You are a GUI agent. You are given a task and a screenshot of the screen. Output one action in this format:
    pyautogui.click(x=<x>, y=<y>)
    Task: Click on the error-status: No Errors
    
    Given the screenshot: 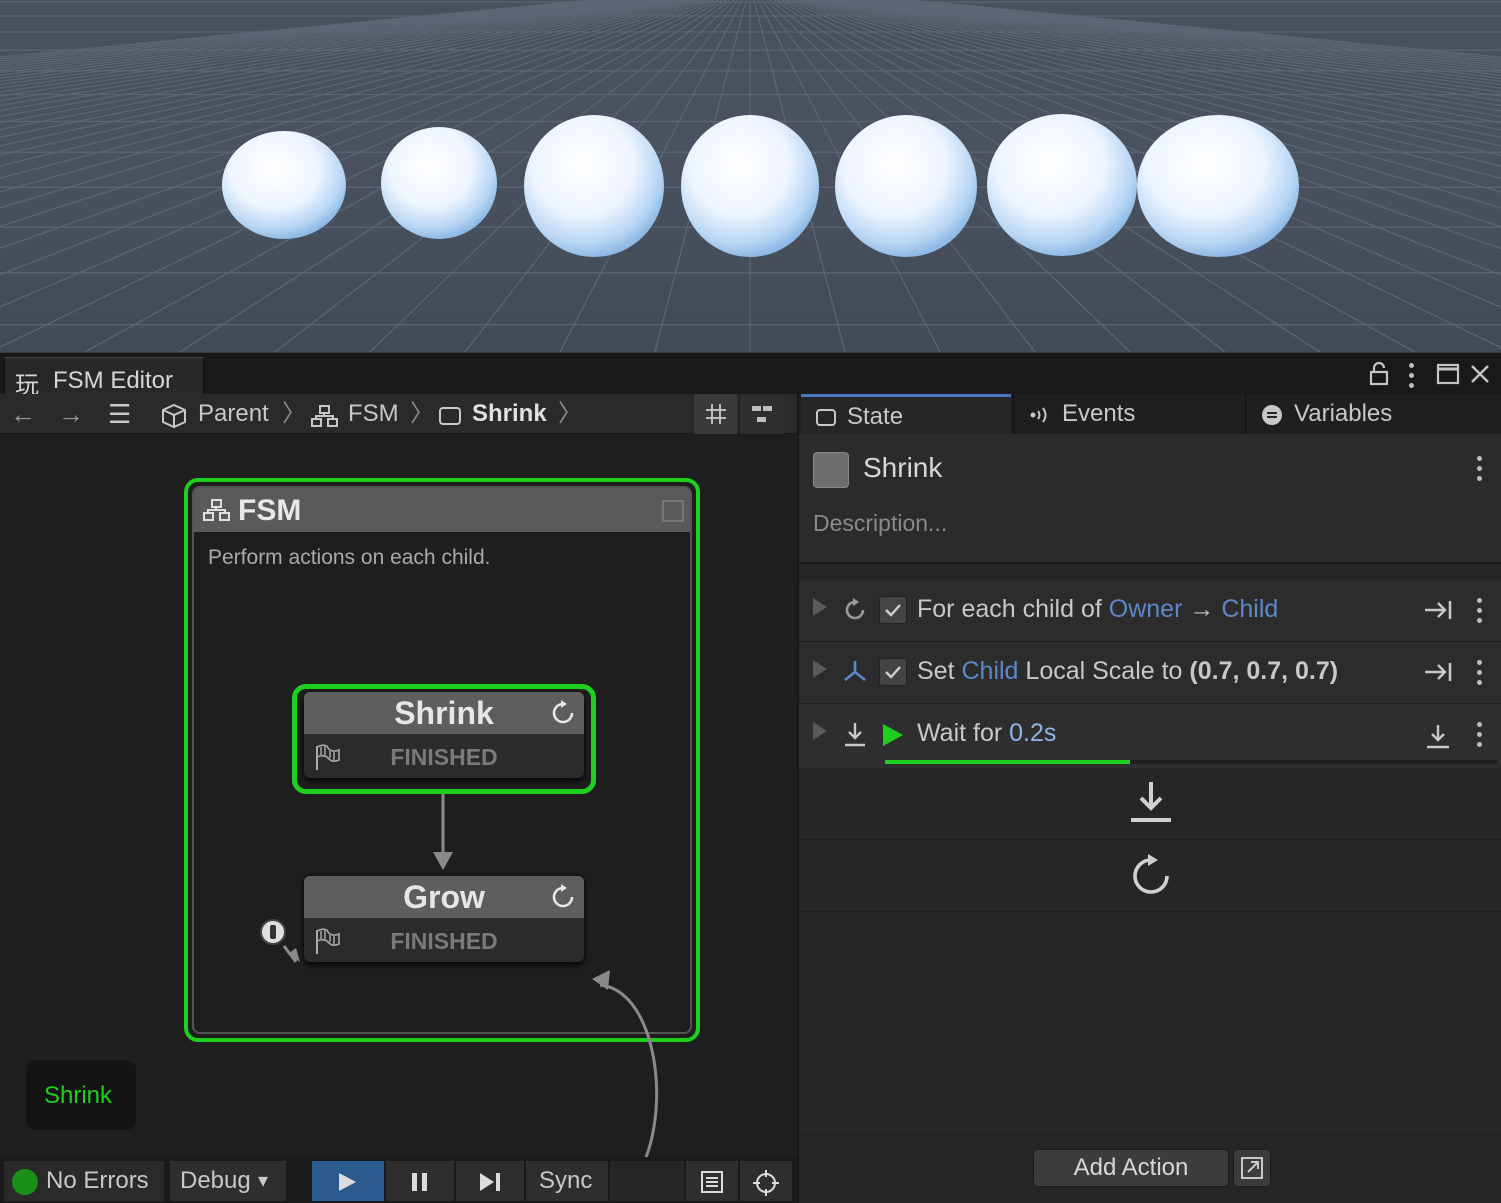 What is the action you would take?
    pyautogui.click(x=84, y=1181)
    